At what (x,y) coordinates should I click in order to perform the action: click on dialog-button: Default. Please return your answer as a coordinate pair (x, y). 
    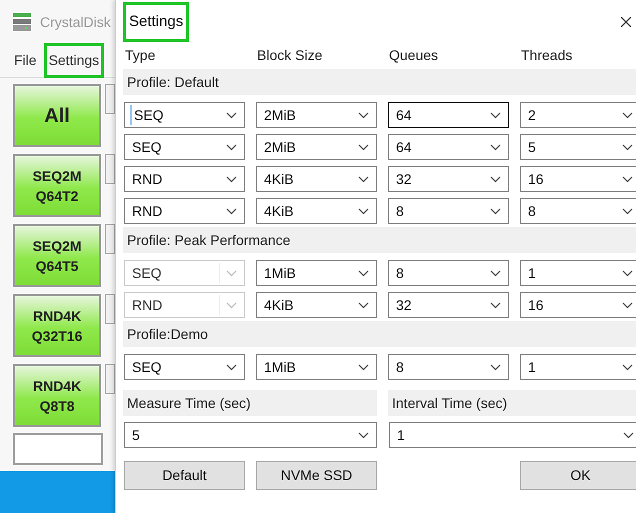
    Looking at the image, I should click on (184, 475).